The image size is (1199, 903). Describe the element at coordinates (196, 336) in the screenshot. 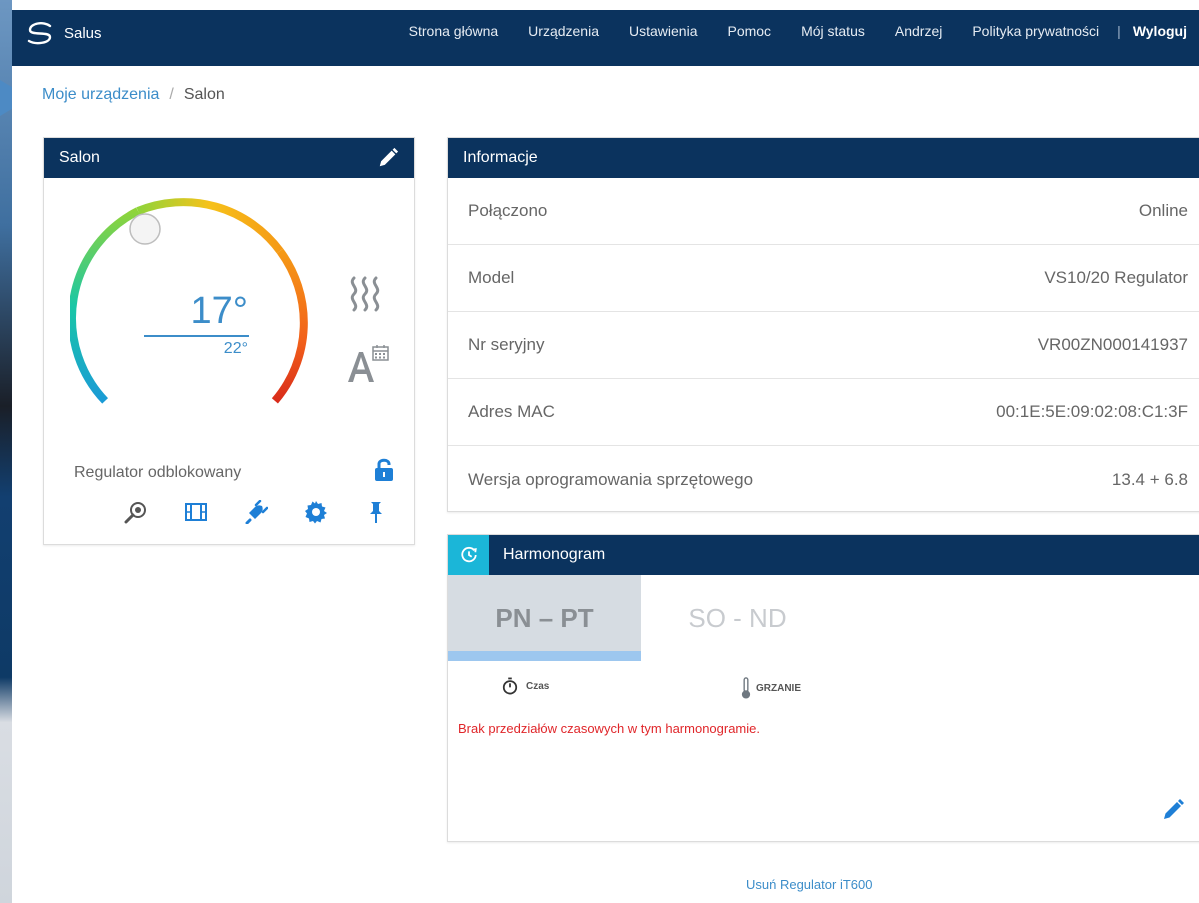

I see `temperature-divider` at that location.